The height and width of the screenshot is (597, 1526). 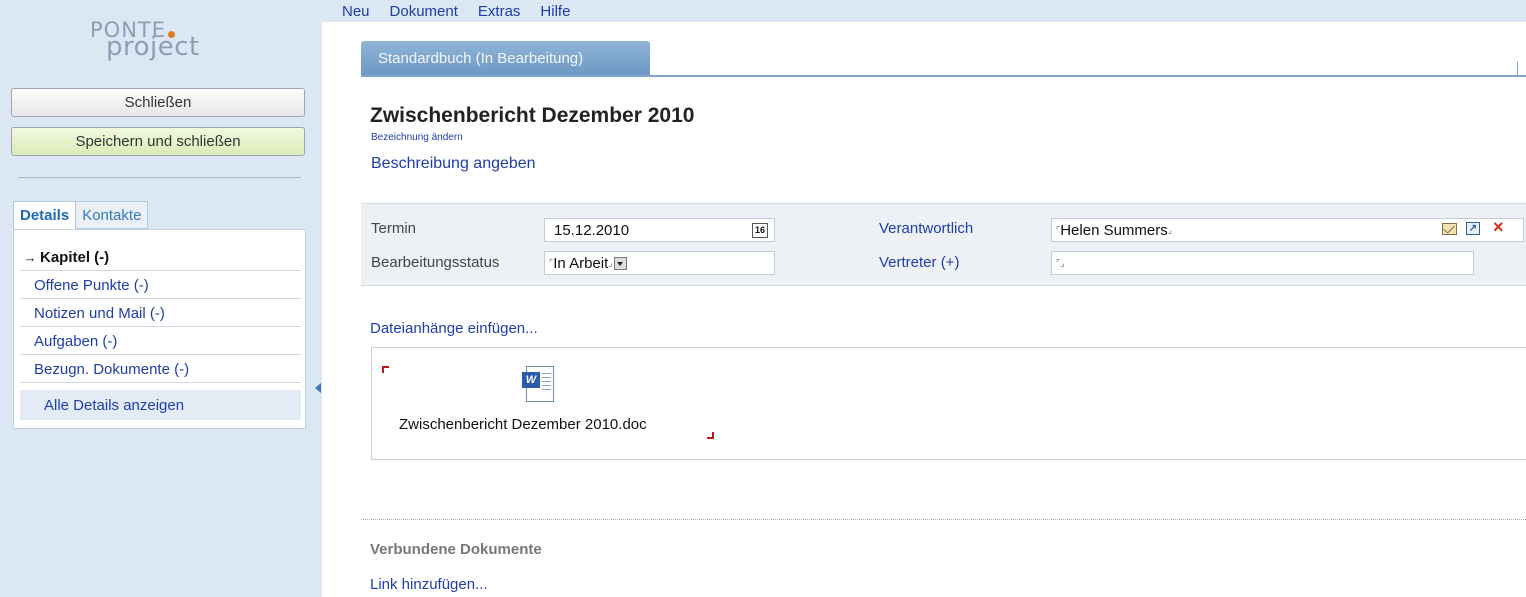 What do you see at coordinates (1517, 69) in the screenshot?
I see `tab-border-right` at bounding box center [1517, 69].